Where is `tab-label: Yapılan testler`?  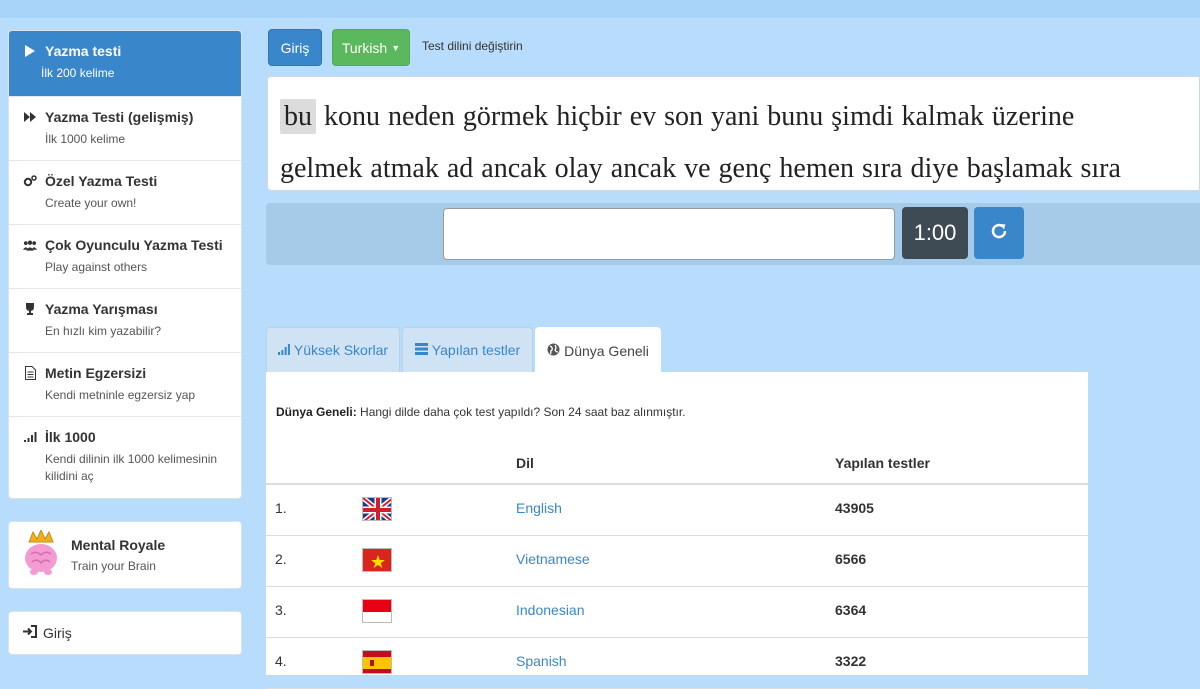
tab-label: Yapılan testler is located at coordinates (476, 350).